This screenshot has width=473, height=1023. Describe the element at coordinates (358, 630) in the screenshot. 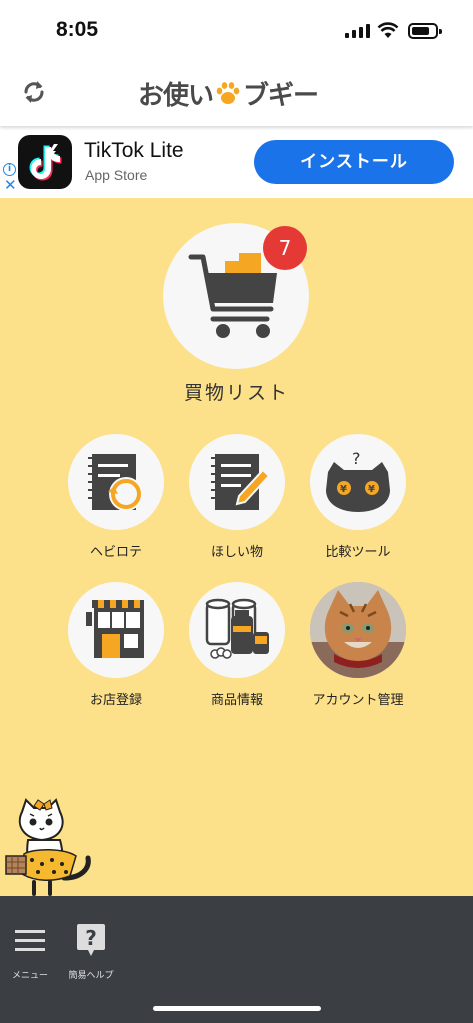

I see `account-avatar` at that location.